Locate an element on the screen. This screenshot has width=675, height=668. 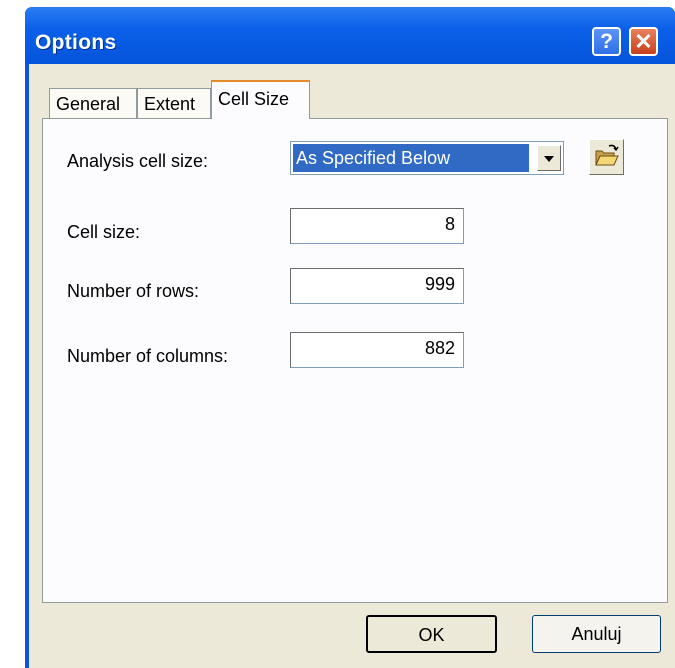
cancel-button: Anuluj is located at coordinates (596, 634).